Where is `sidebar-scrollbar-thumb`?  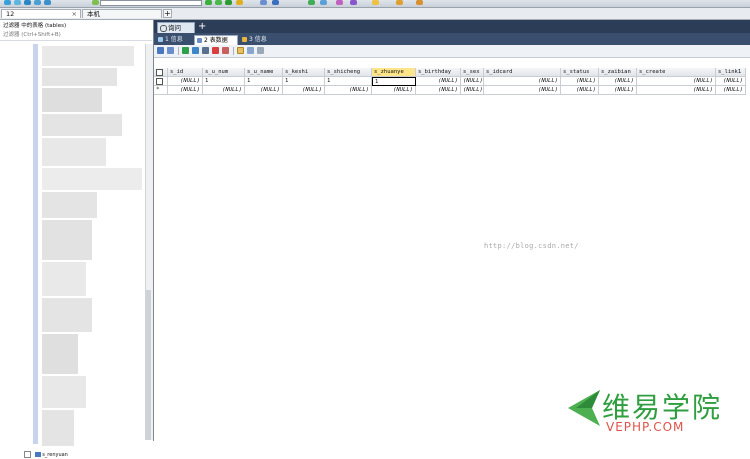
sidebar-scrollbar-thumb is located at coordinates (148, 365).